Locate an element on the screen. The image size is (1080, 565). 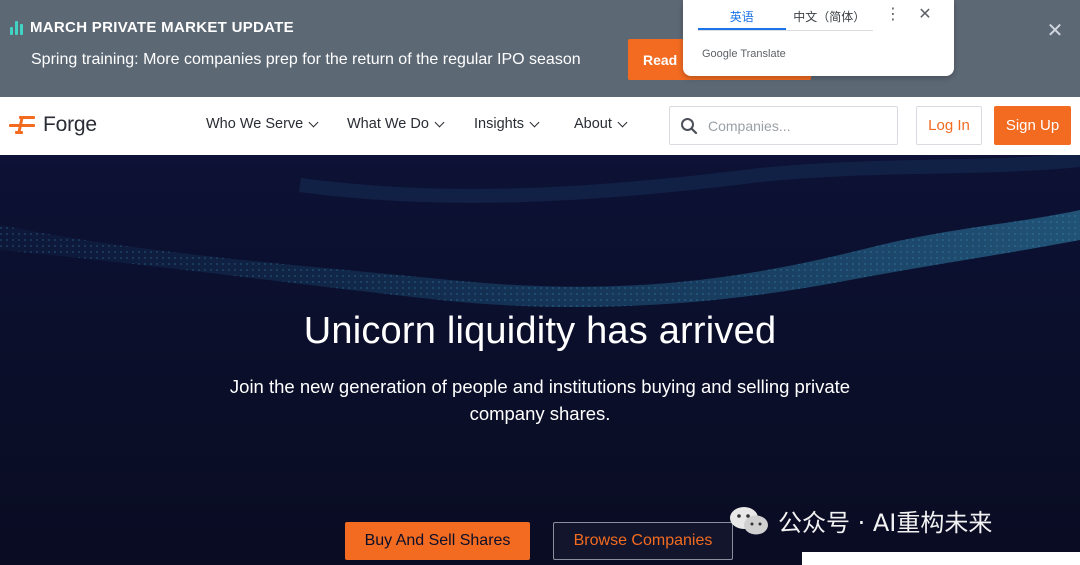
signup-button: Sign Up is located at coordinates (1032, 125).